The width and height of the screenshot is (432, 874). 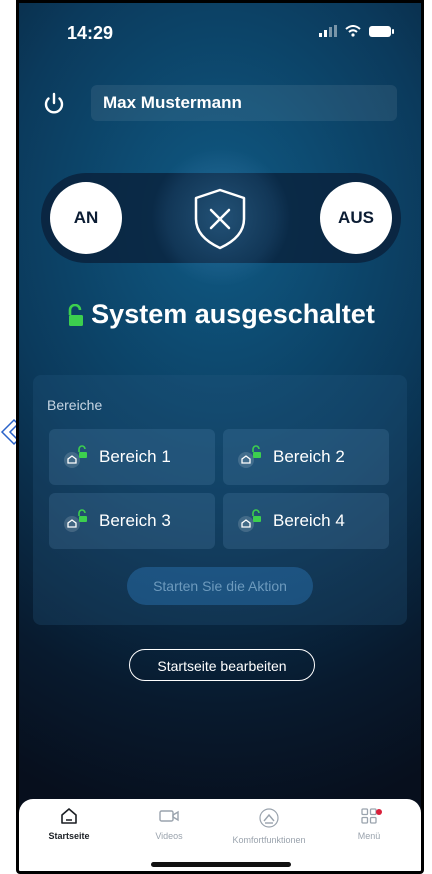 I want to click on area-label: Bereich 4, so click(x=309, y=520).